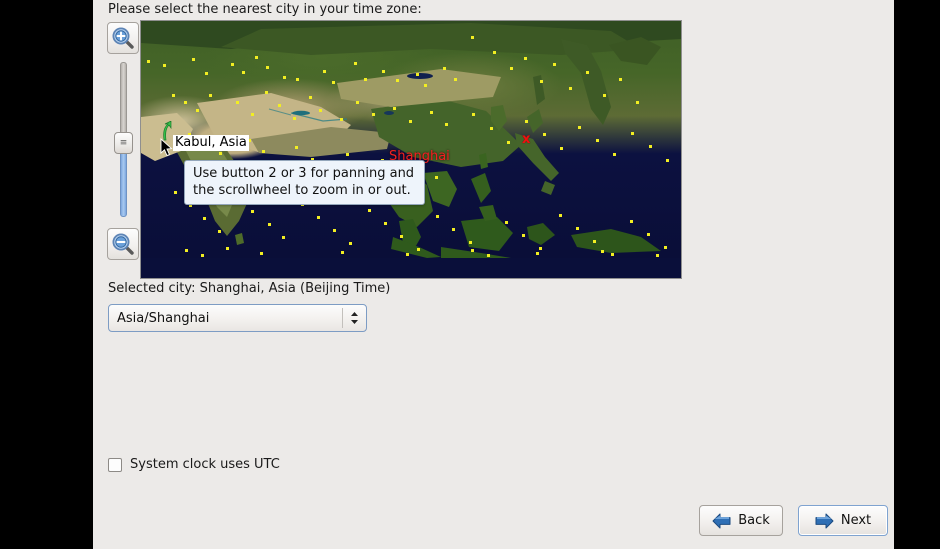  I want to click on zoom-slider-track-upper, so click(123, 101).